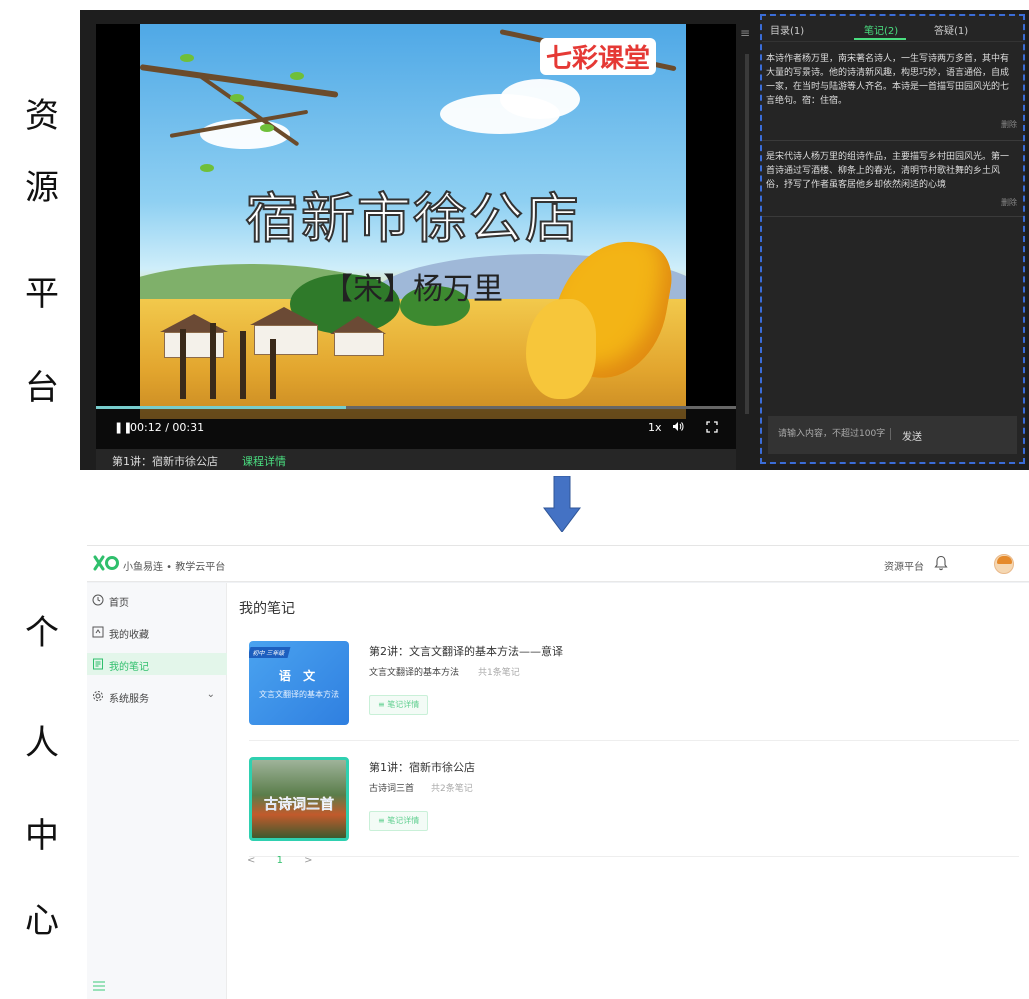  Describe the element at coordinates (941, 563) in the screenshot. I see `bell-icon` at that location.